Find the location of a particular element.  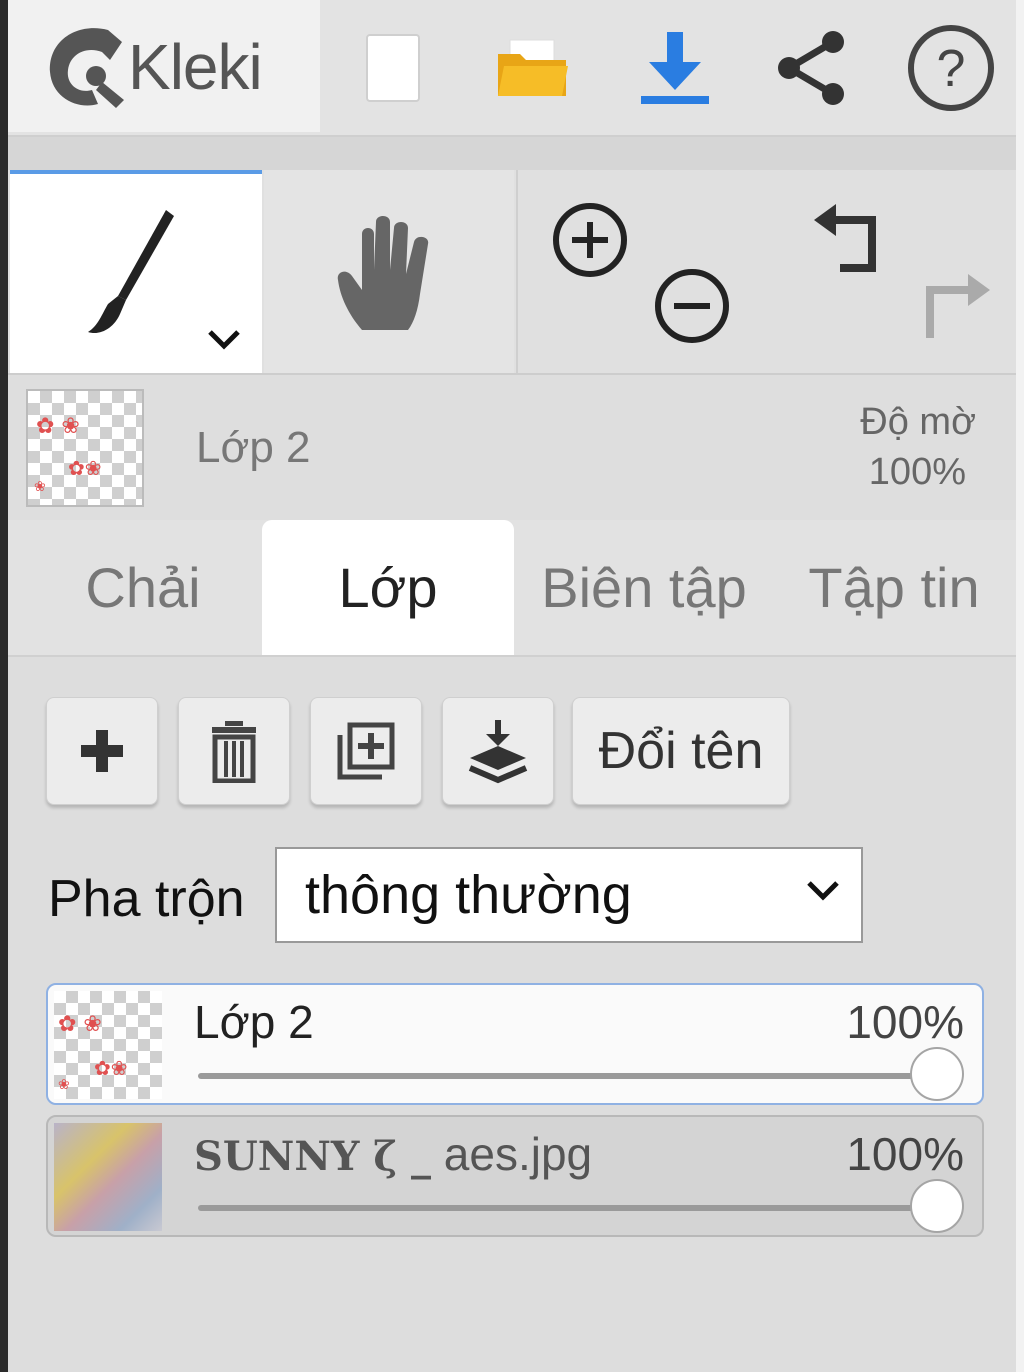

redo-icon is located at coordinates (954, 306).